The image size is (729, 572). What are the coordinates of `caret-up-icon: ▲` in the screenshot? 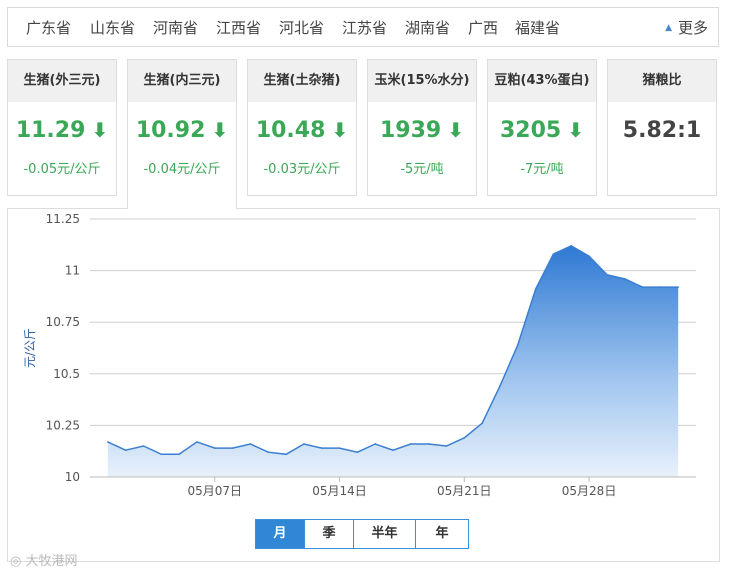 It's located at (668, 28).